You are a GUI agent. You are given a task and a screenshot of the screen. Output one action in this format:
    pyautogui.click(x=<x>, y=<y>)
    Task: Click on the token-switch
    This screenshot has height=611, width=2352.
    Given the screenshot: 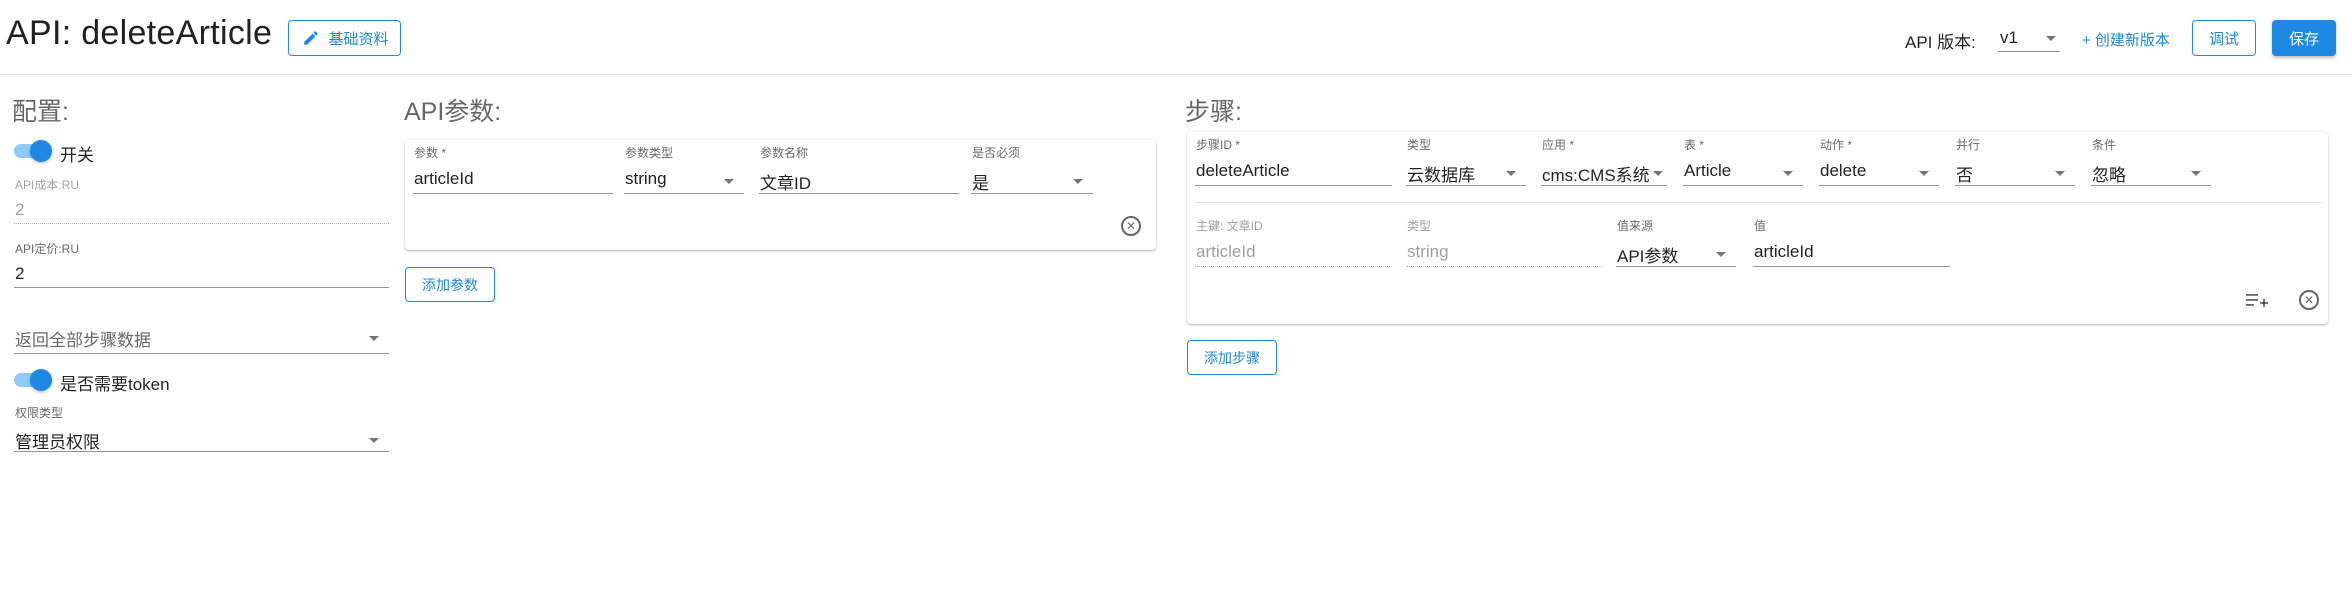 What is the action you would take?
    pyautogui.click(x=33, y=379)
    